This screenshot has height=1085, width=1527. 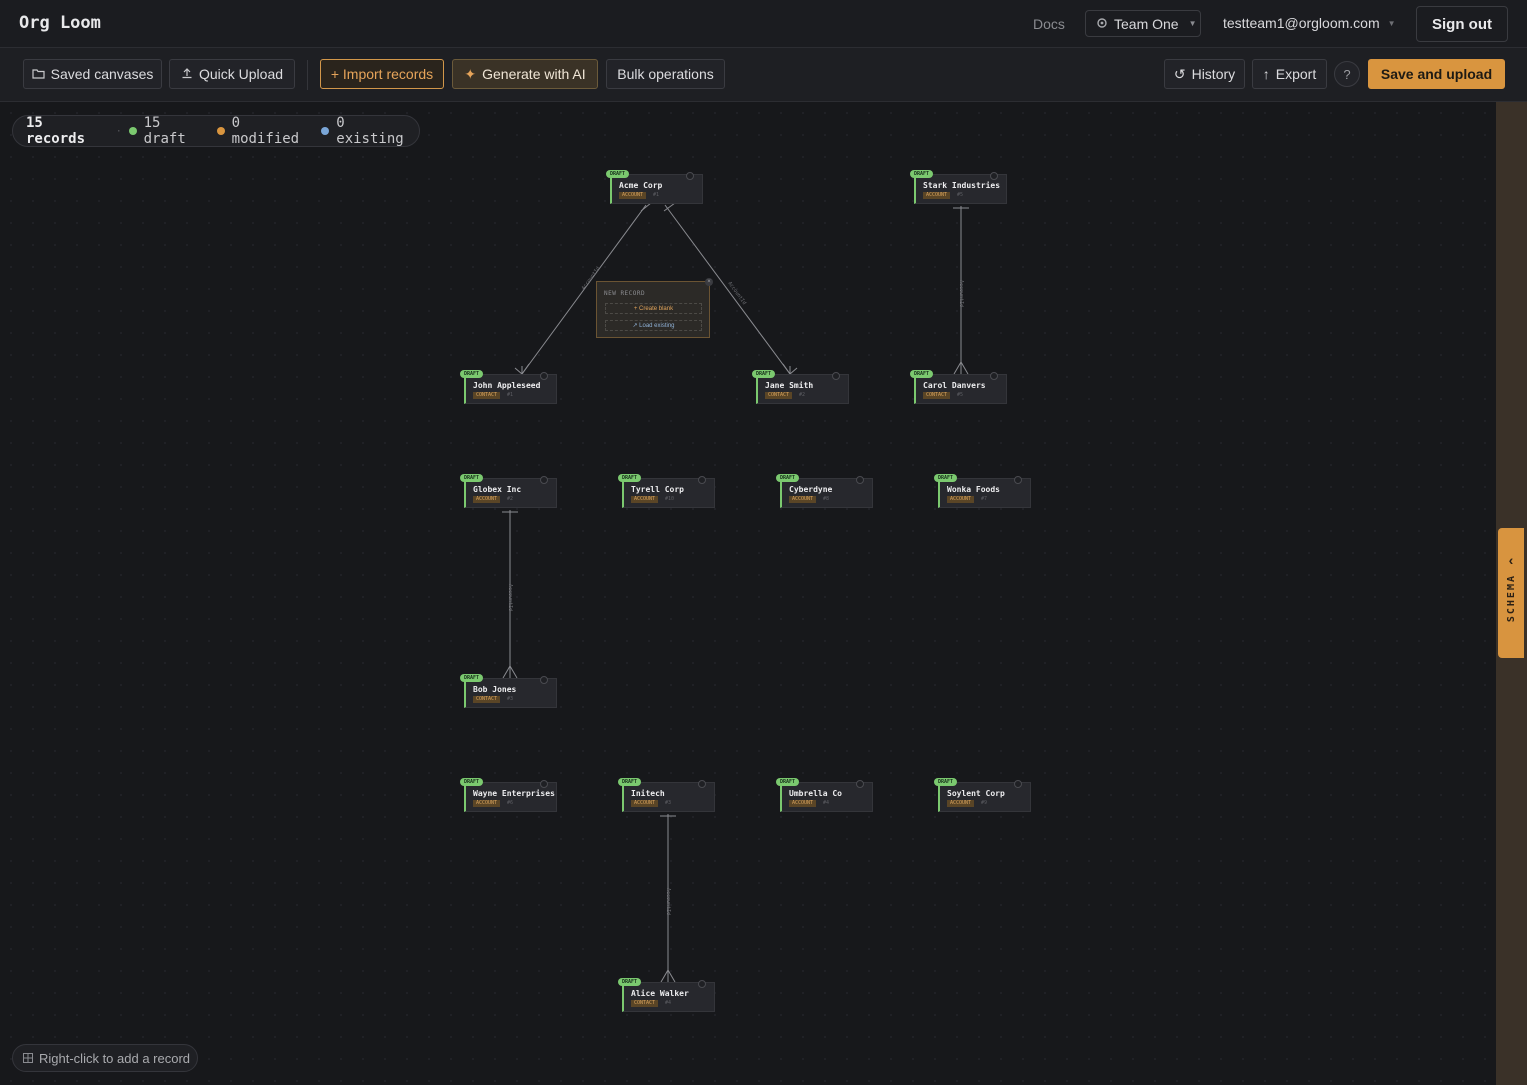 What do you see at coordinates (666, 995) in the screenshot?
I see `record-node: DRAFT Alice Walker CONTACT #4` at bounding box center [666, 995].